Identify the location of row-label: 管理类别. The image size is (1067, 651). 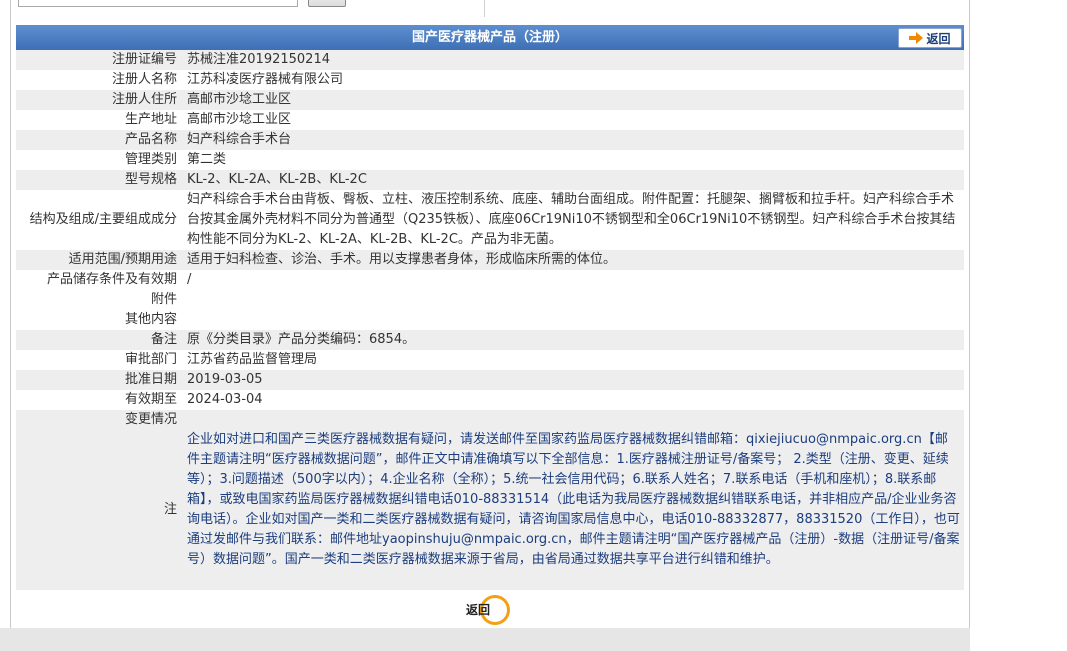
(150, 159).